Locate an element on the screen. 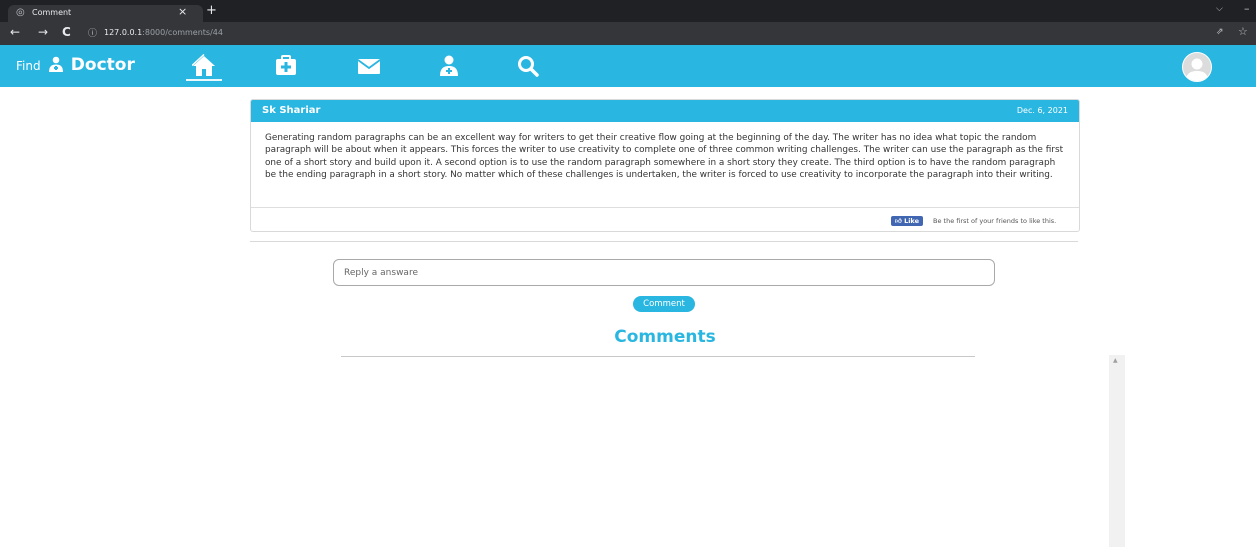 The image size is (1256, 547). tab-title: Comment is located at coordinates (52, 12).